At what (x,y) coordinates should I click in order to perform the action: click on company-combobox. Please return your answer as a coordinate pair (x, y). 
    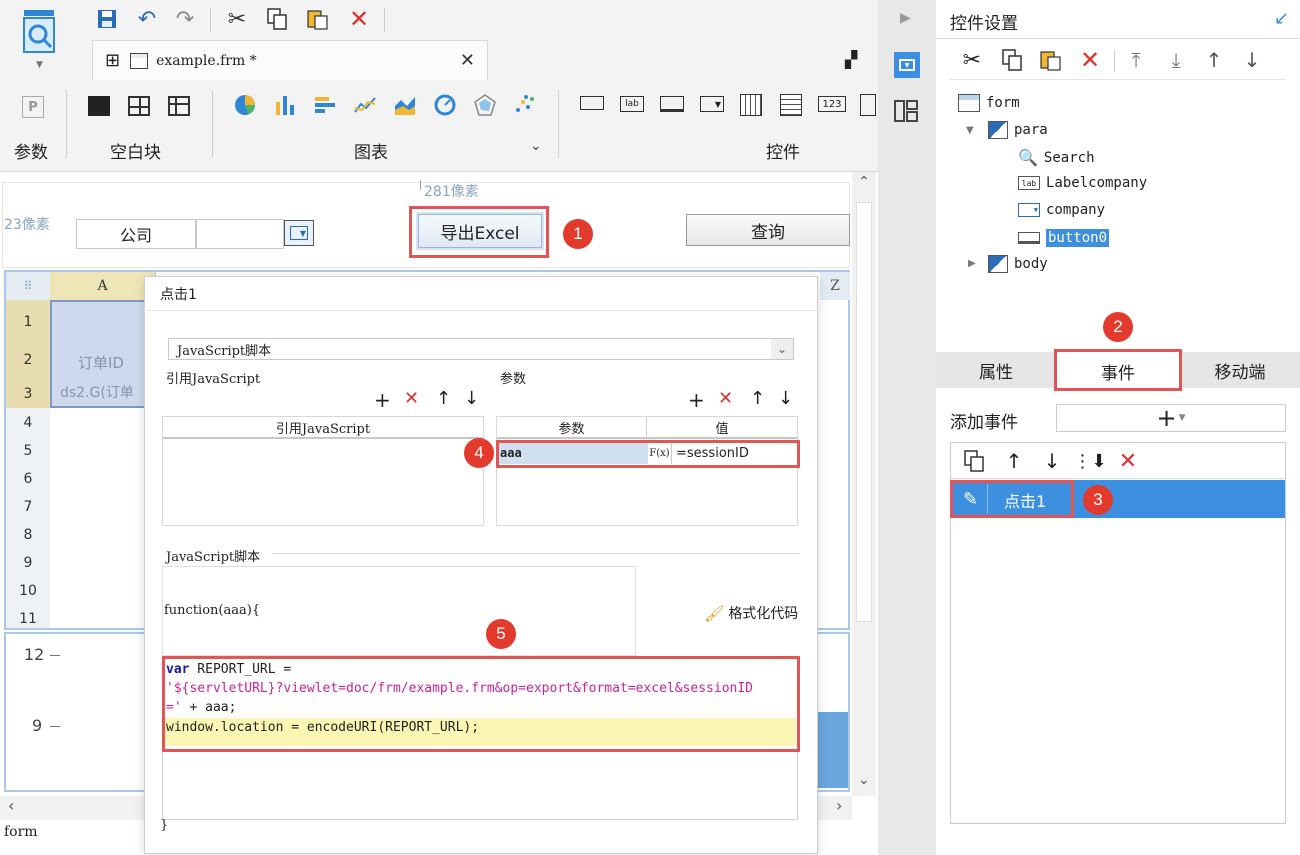
    Looking at the image, I should click on (240, 234).